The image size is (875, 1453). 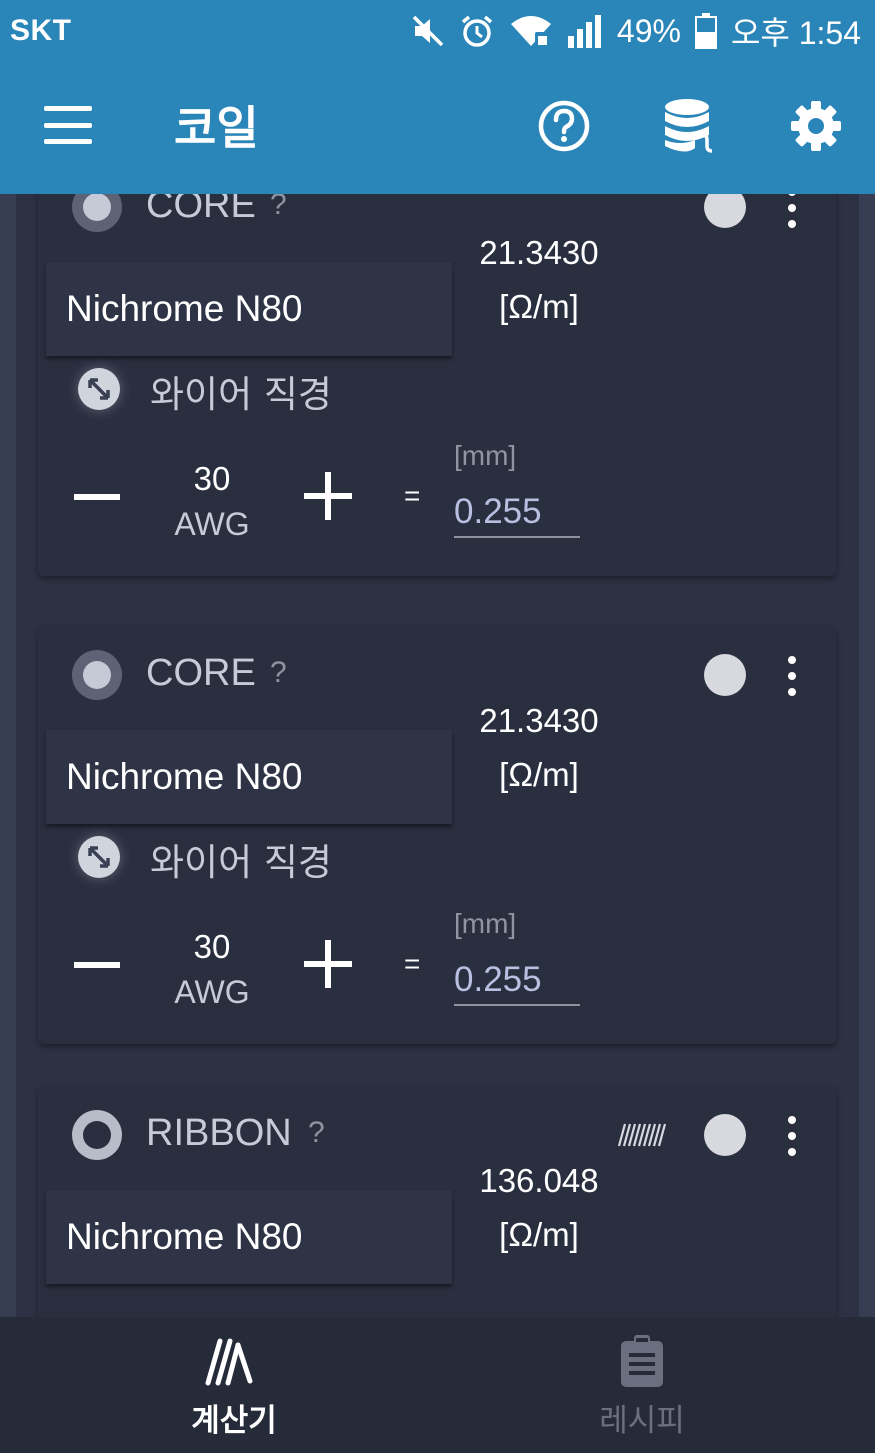 What do you see at coordinates (477, 31) in the screenshot?
I see `alarm-icon` at bounding box center [477, 31].